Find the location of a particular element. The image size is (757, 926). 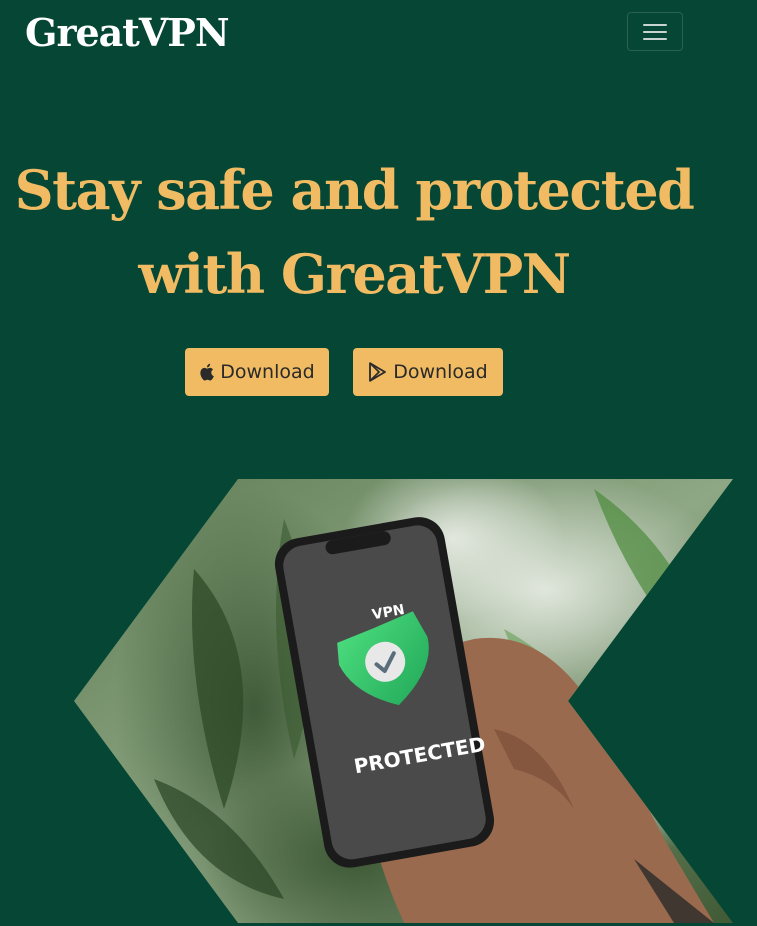

download-android-button: Download is located at coordinates (428, 372).